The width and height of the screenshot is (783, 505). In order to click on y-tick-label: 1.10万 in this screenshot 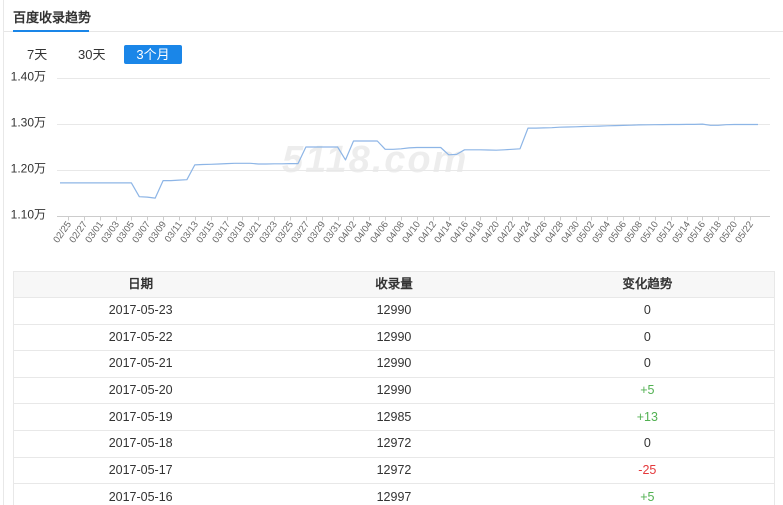, I will do `click(28, 215)`.